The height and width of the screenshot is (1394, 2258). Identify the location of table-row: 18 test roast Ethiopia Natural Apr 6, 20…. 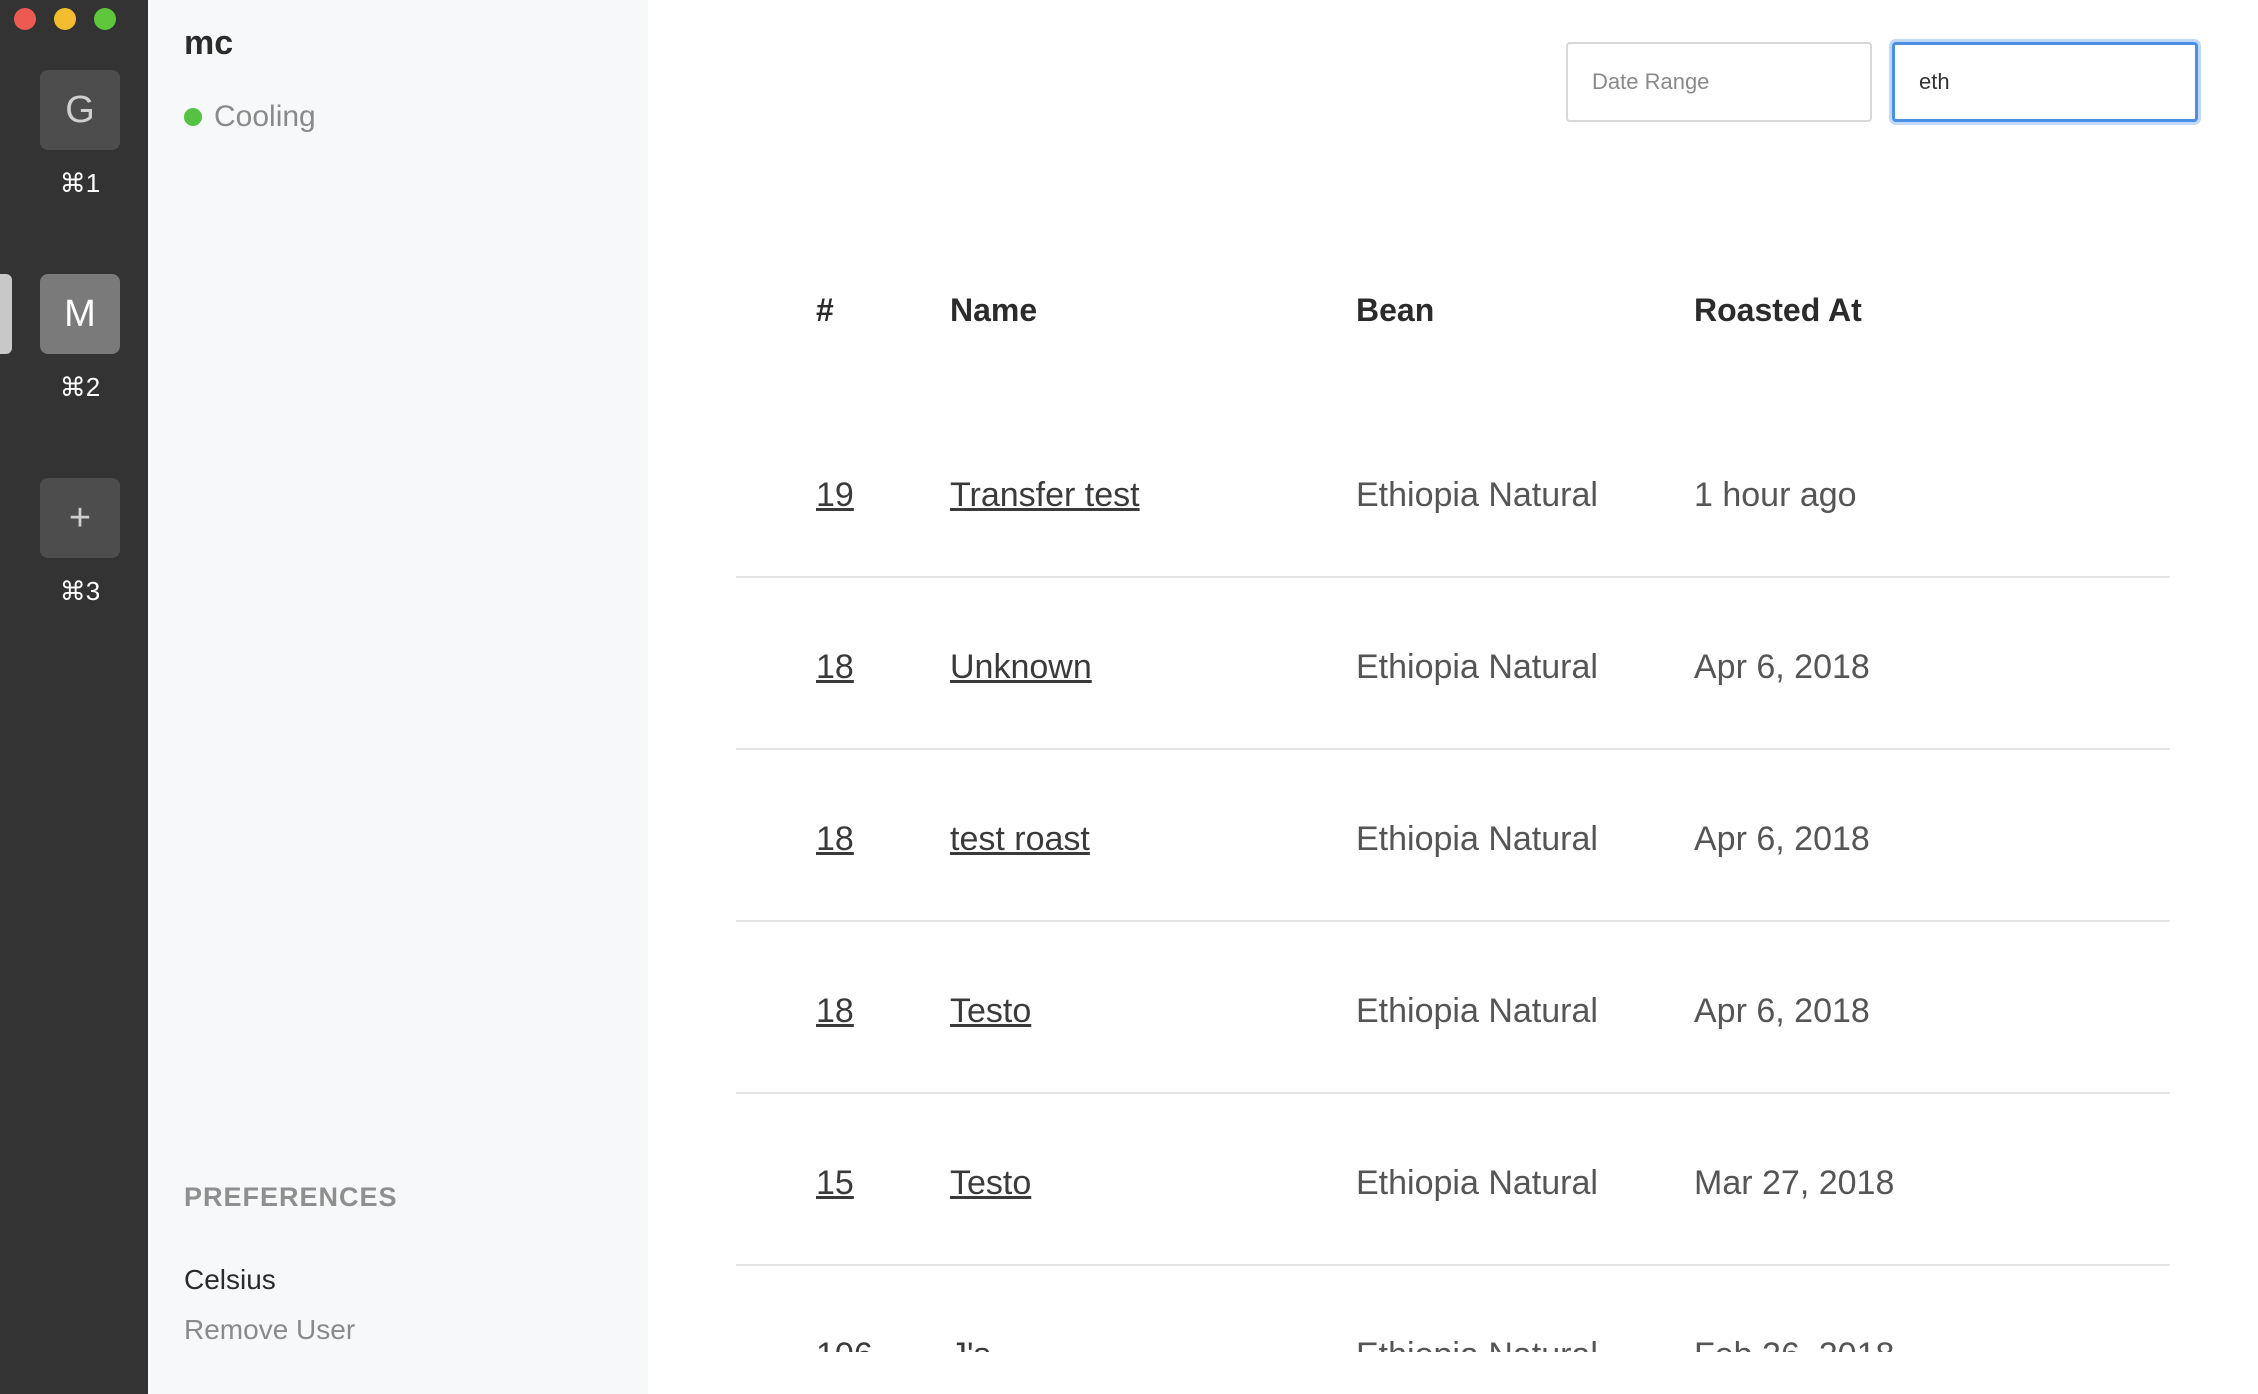
(1453, 836).